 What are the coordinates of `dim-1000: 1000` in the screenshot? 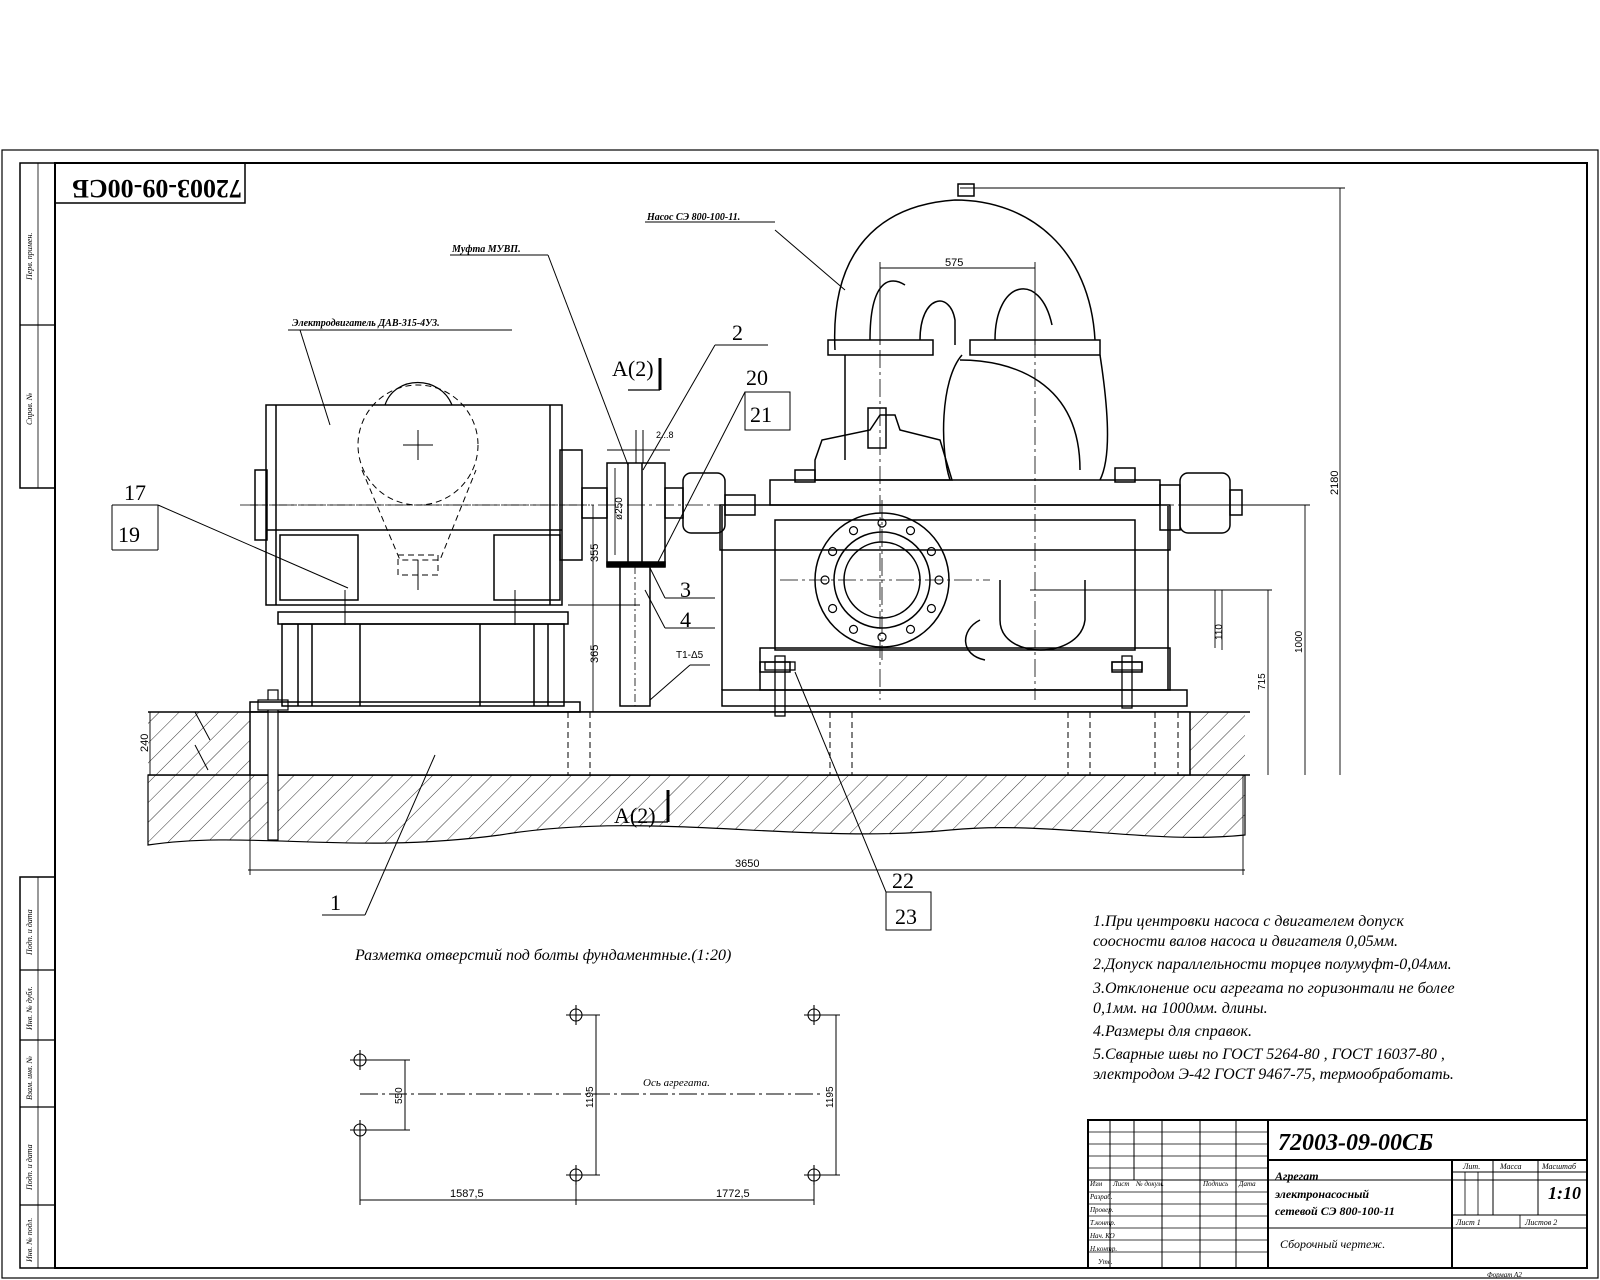 It's located at (1299, 641).